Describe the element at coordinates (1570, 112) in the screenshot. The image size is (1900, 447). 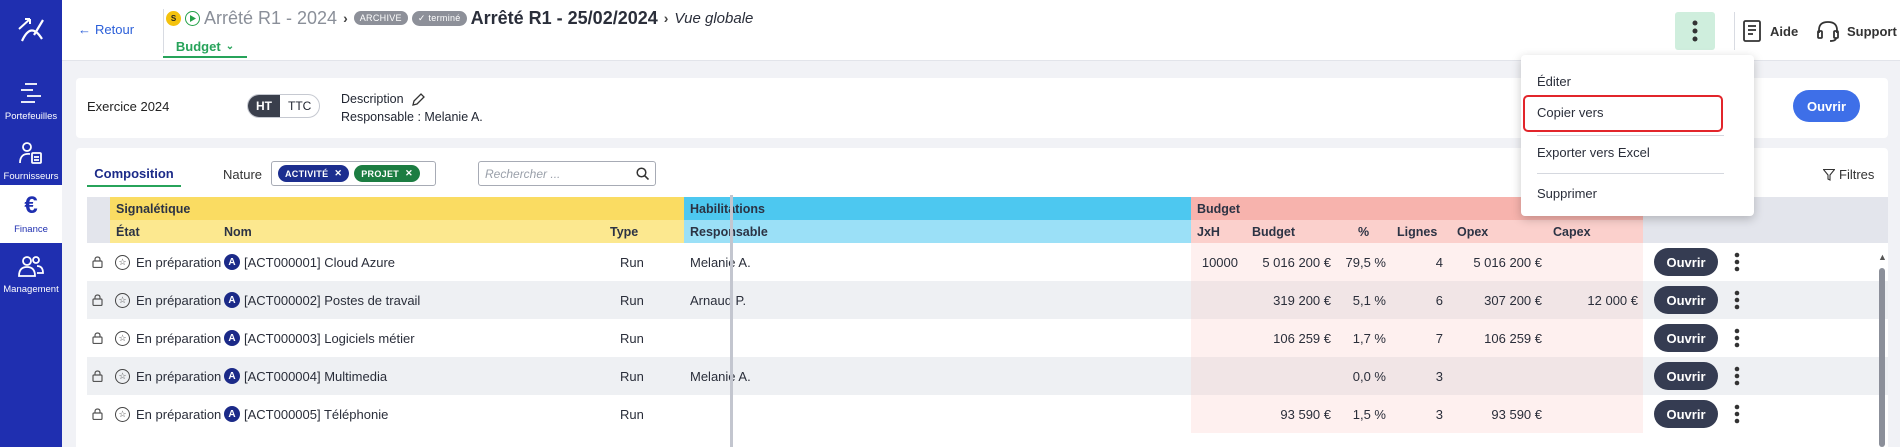
I see `menu-item-copier-vers: Copier vers` at that location.